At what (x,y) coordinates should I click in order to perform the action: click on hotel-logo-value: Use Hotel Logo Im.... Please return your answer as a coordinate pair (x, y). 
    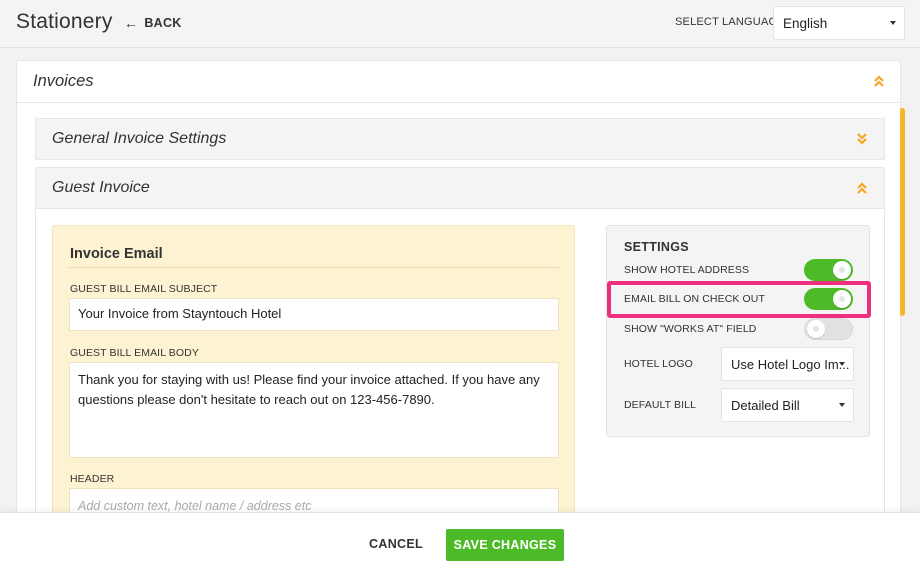
    Looking at the image, I should click on (790, 364).